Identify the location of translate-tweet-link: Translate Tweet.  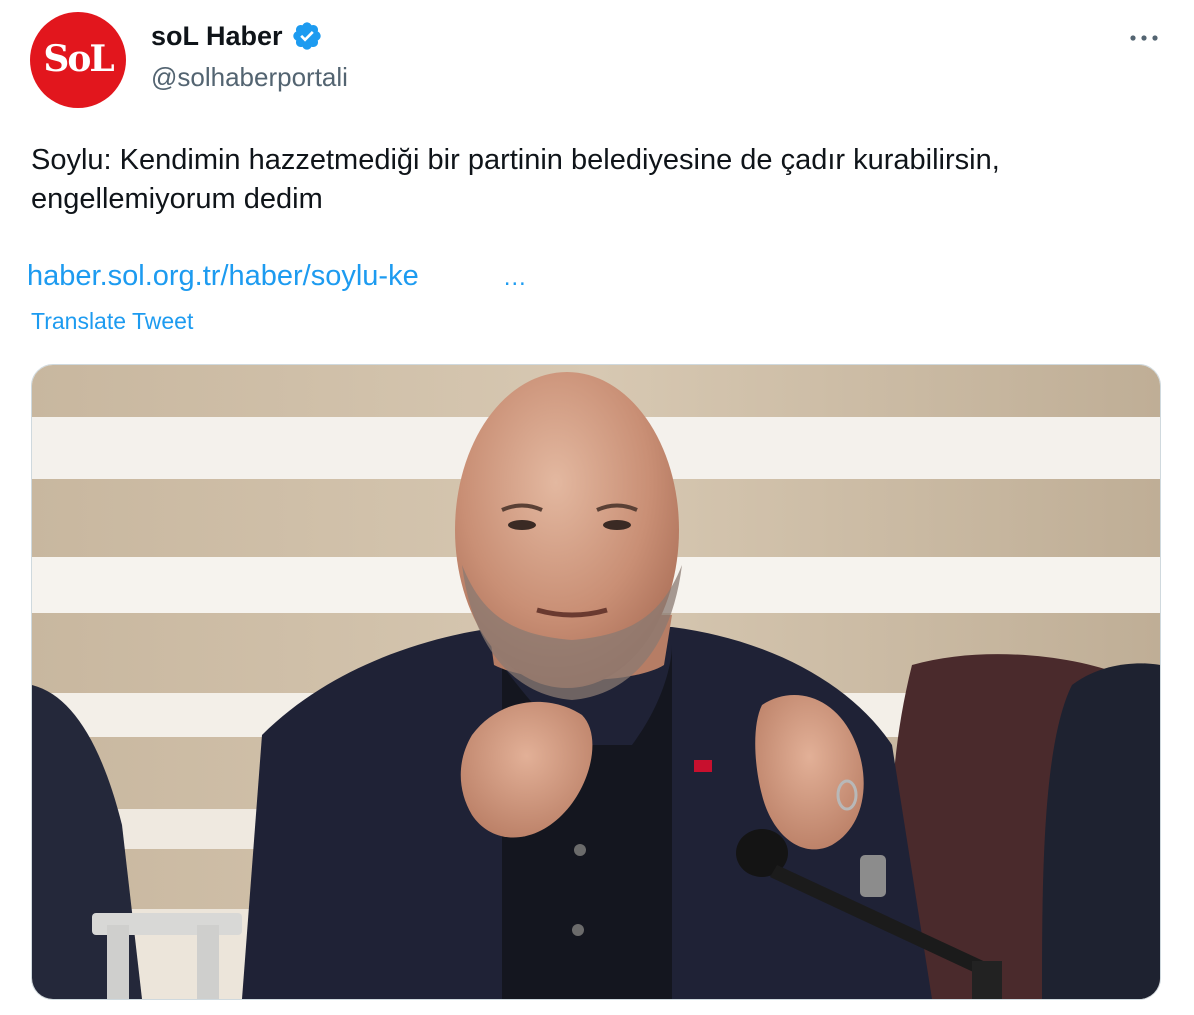
(112, 321).